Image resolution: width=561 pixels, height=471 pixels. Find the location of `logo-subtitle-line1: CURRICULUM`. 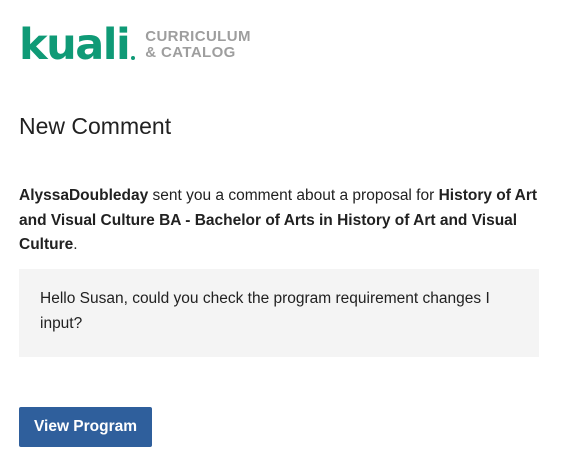

logo-subtitle-line1: CURRICULUM is located at coordinates (198, 36).